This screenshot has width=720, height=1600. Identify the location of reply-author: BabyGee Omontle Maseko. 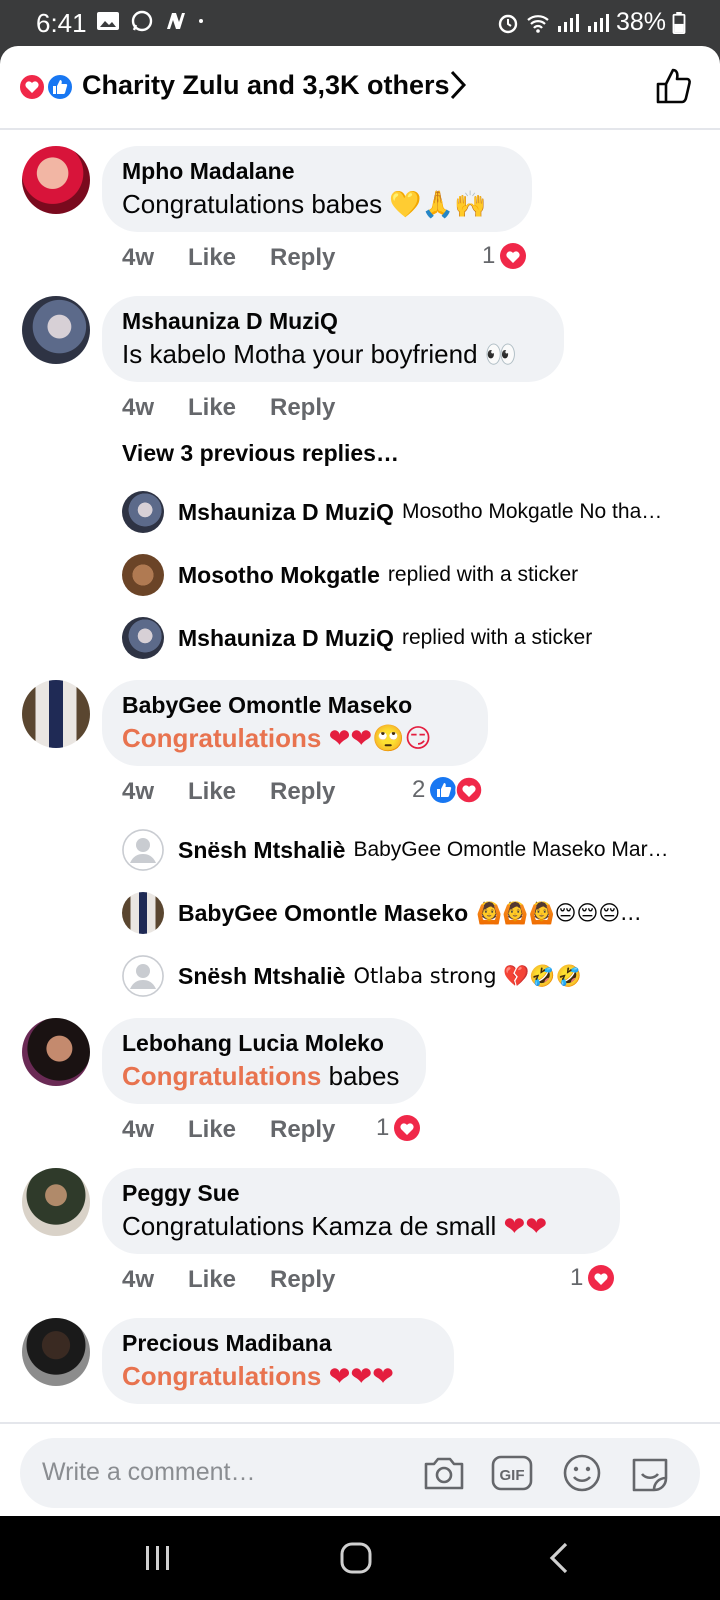
(323, 913).